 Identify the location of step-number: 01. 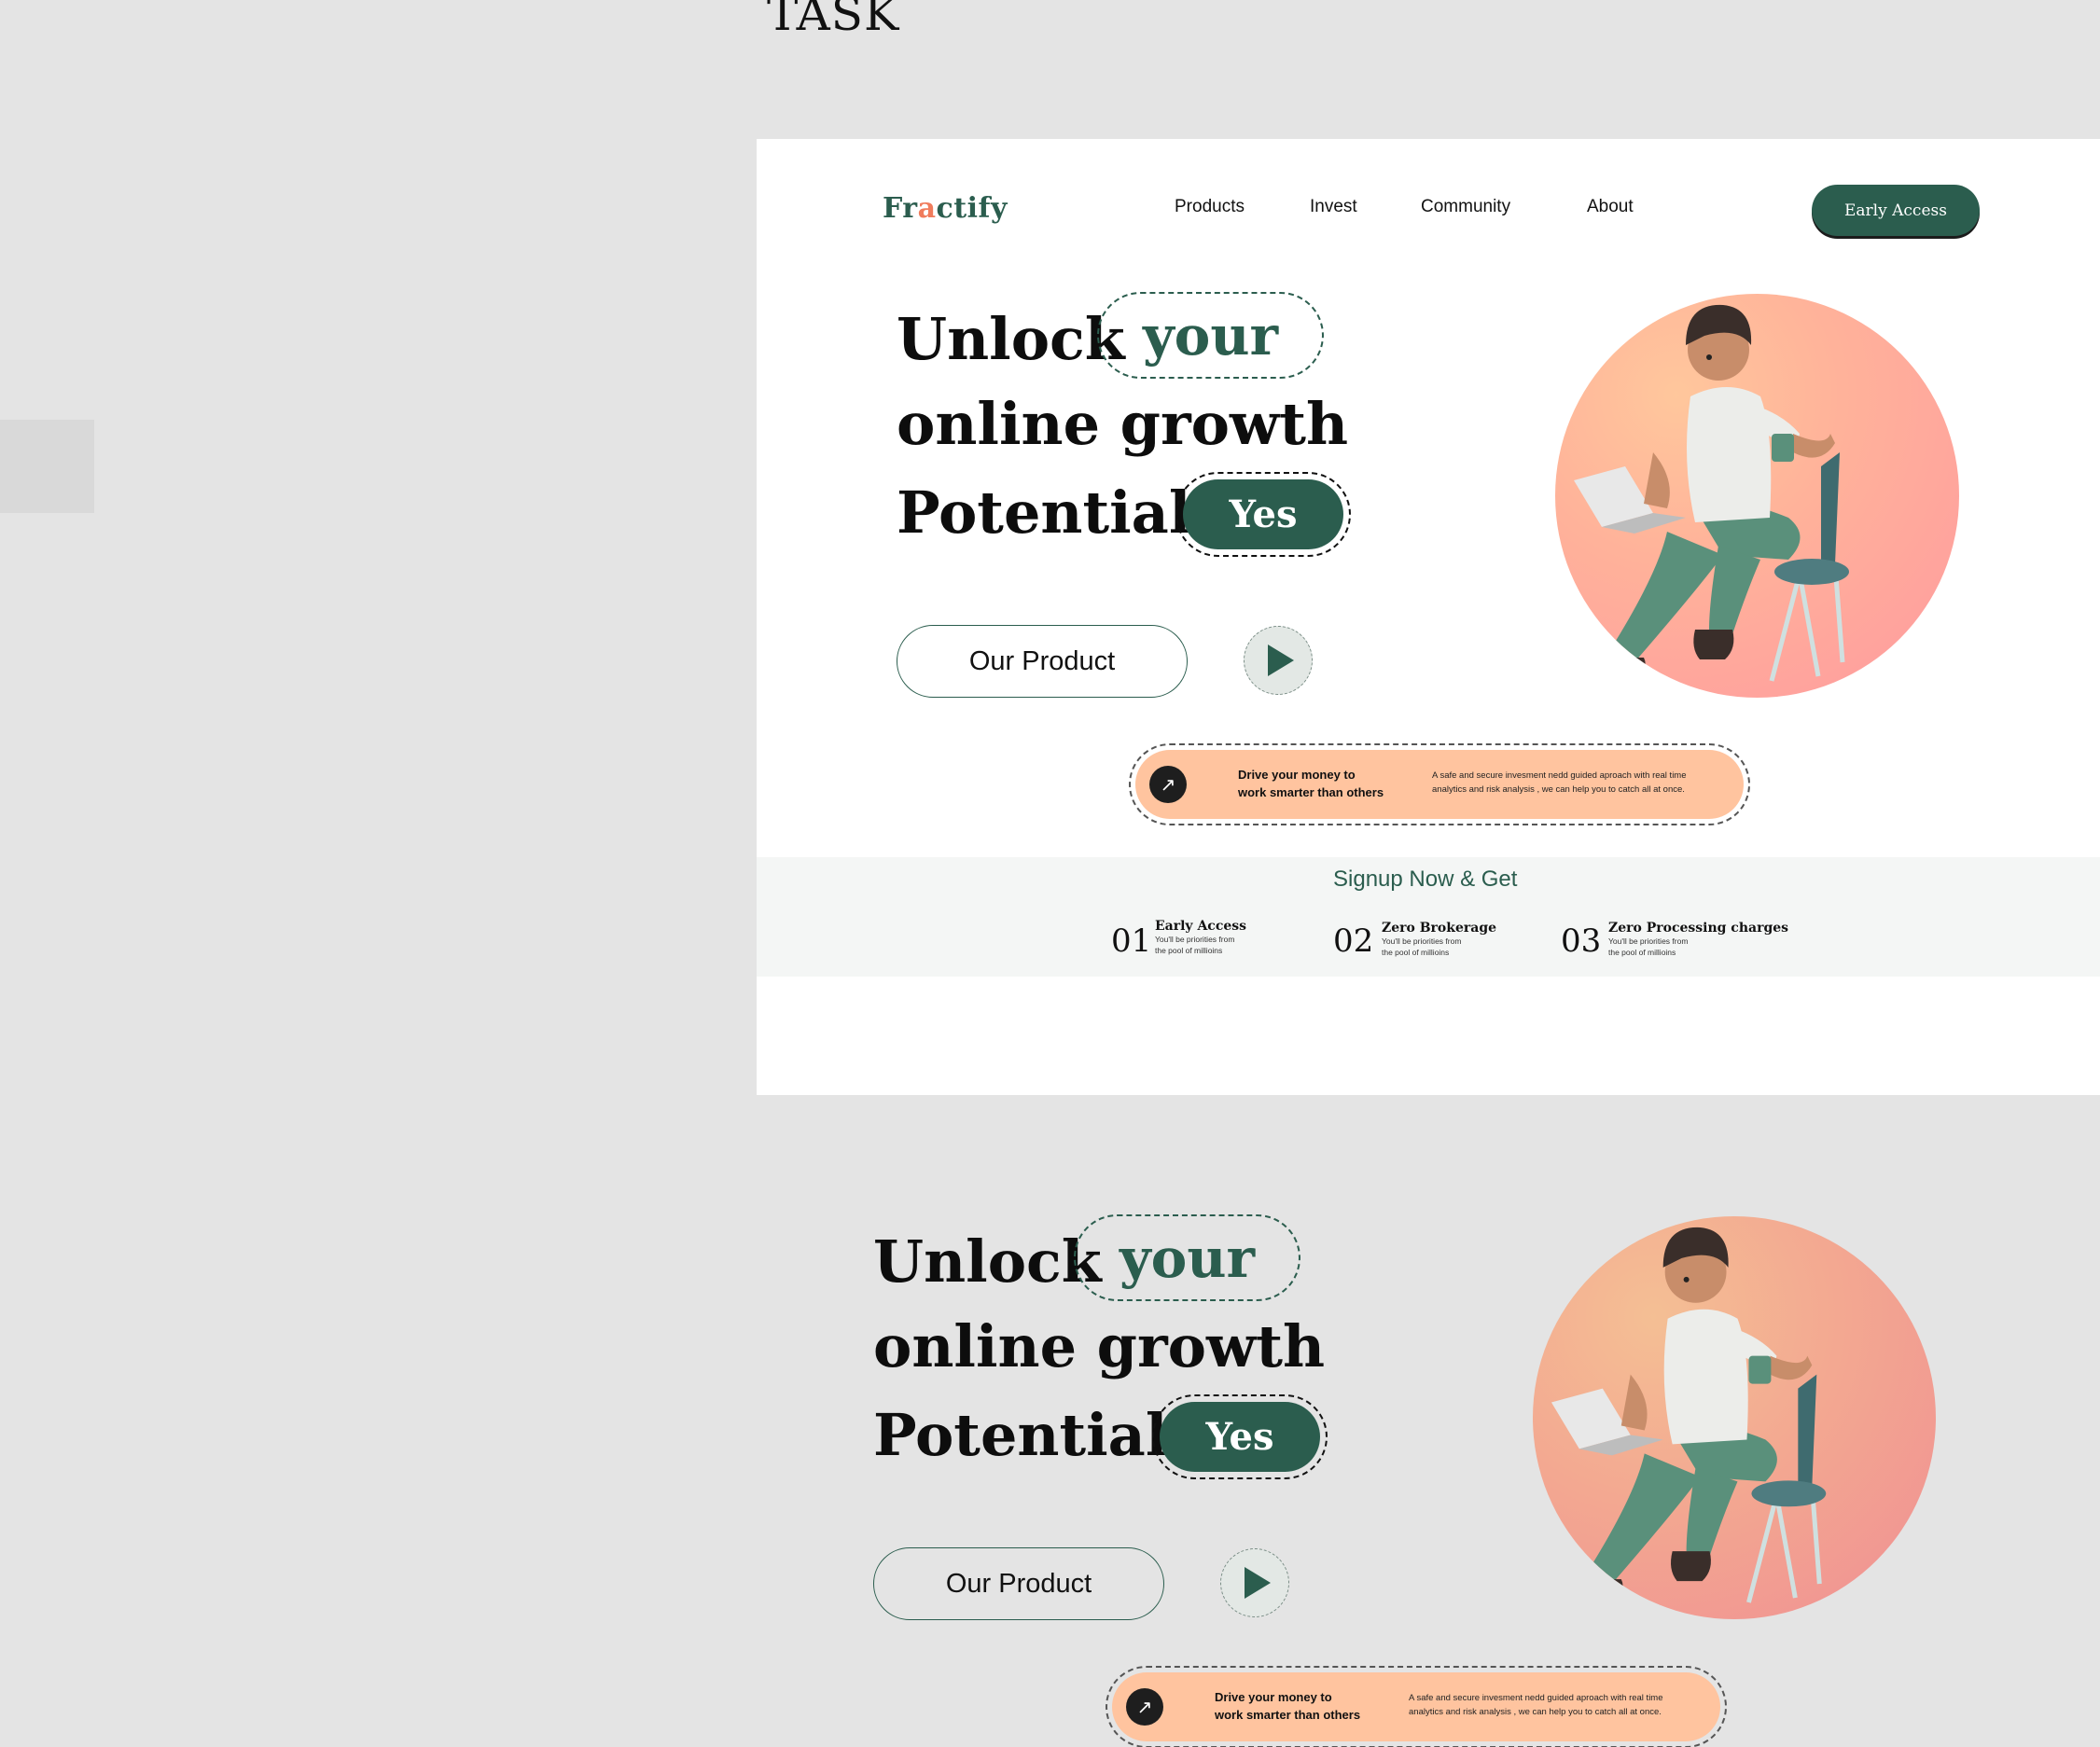
(1131, 941).